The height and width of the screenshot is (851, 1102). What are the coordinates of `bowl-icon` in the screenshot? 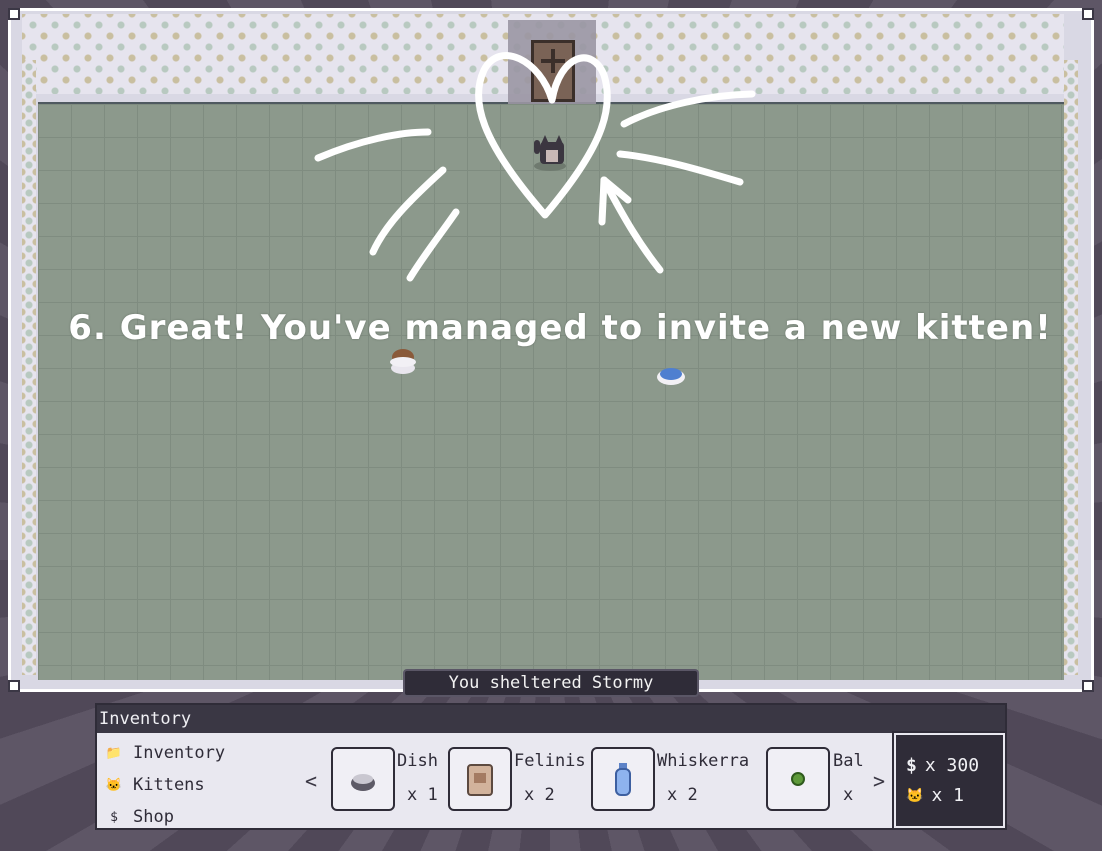 It's located at (363, 782).